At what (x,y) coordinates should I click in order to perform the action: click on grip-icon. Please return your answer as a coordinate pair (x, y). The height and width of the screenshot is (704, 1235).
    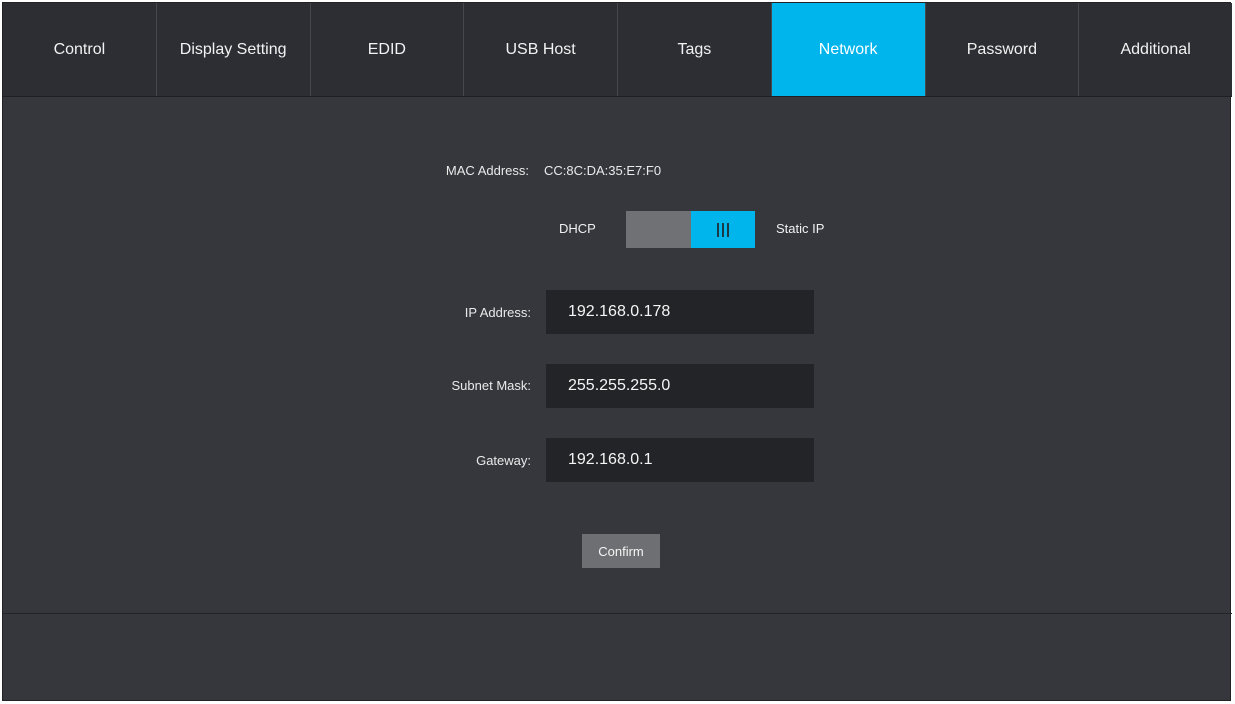
    Looking at the image, I should click on (723, 229).